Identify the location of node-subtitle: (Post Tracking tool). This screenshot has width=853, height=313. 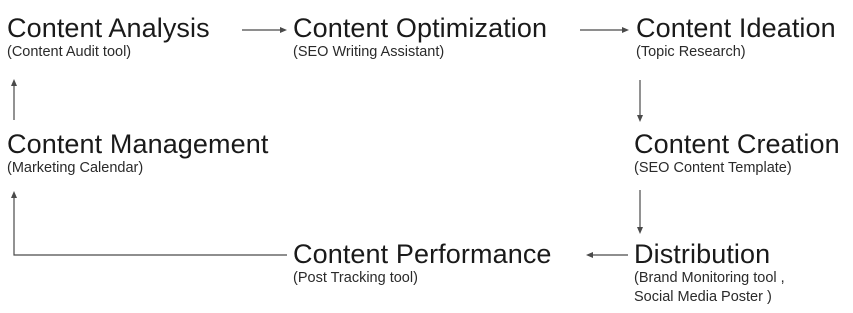
(355, 278).